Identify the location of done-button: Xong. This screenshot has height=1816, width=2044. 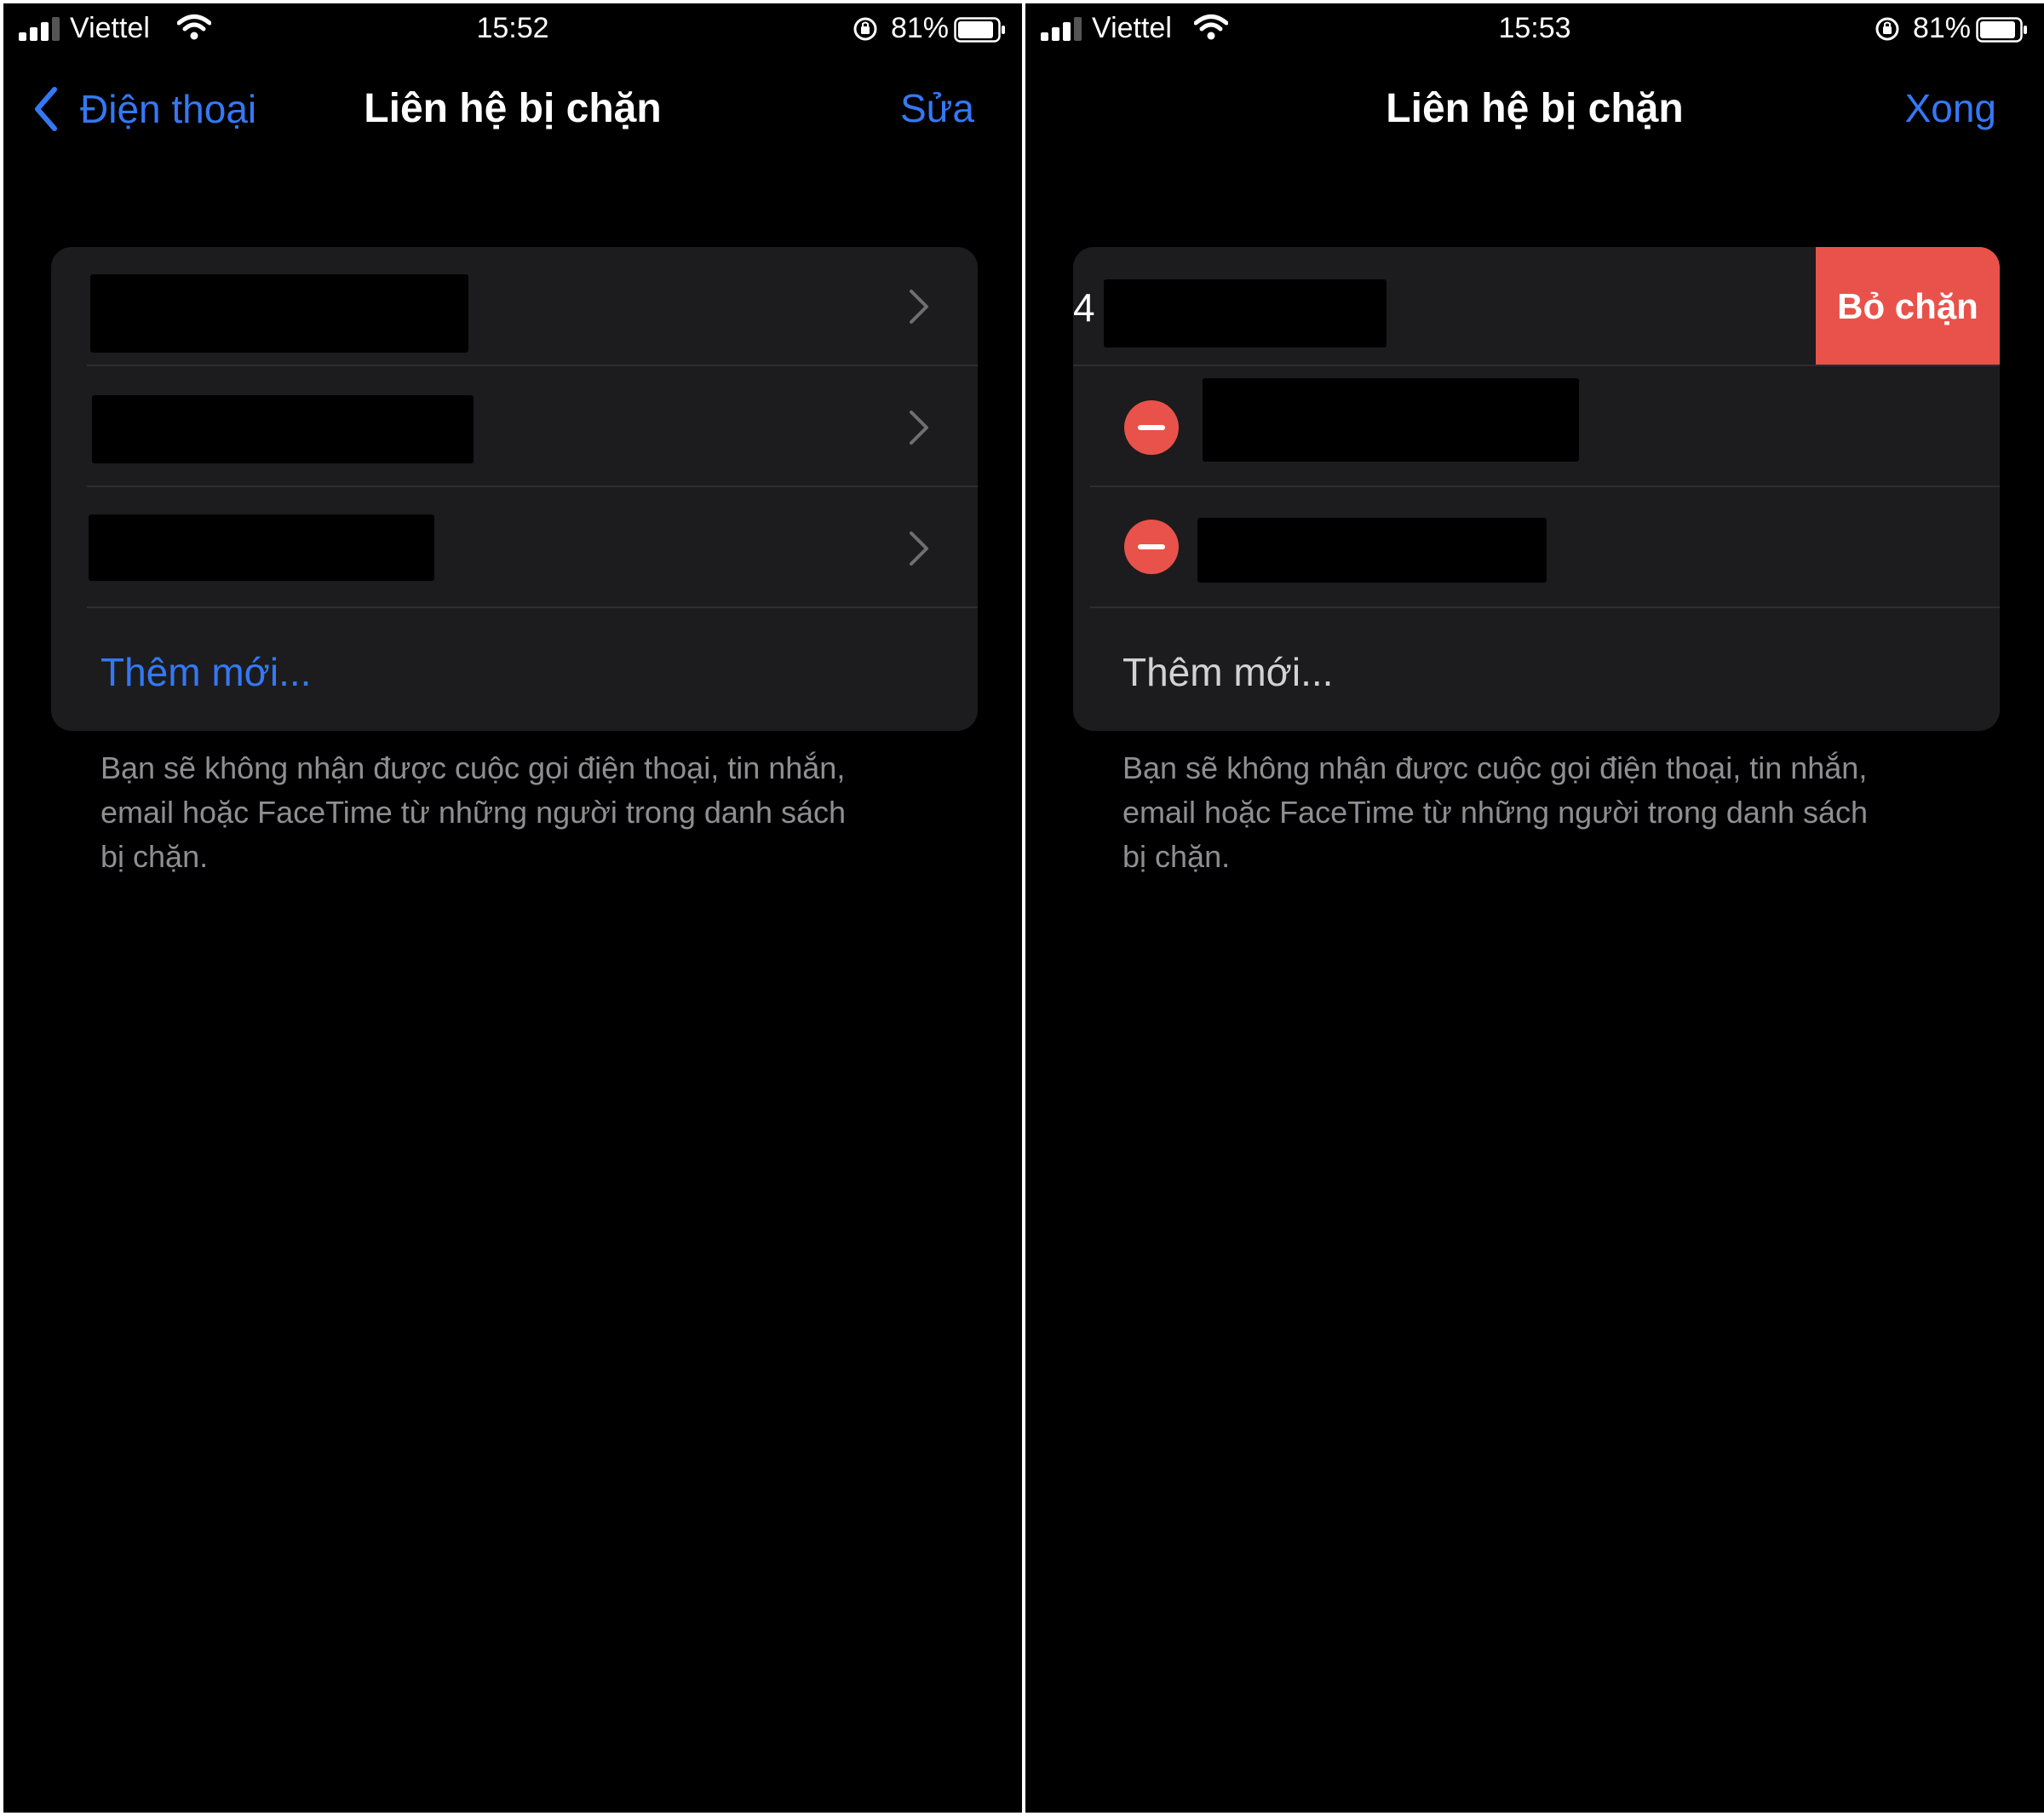
(1950, 108).